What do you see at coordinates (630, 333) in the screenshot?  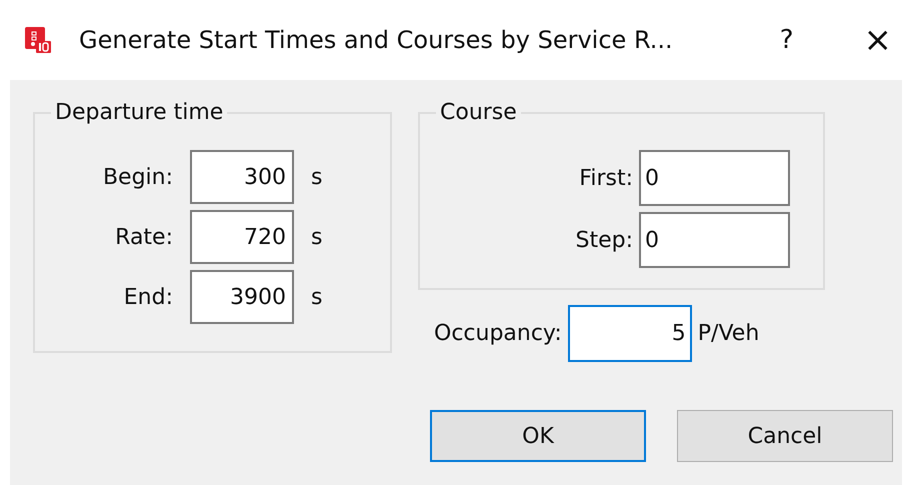 I see `input-field: 5` at bounding box center [630, 333].